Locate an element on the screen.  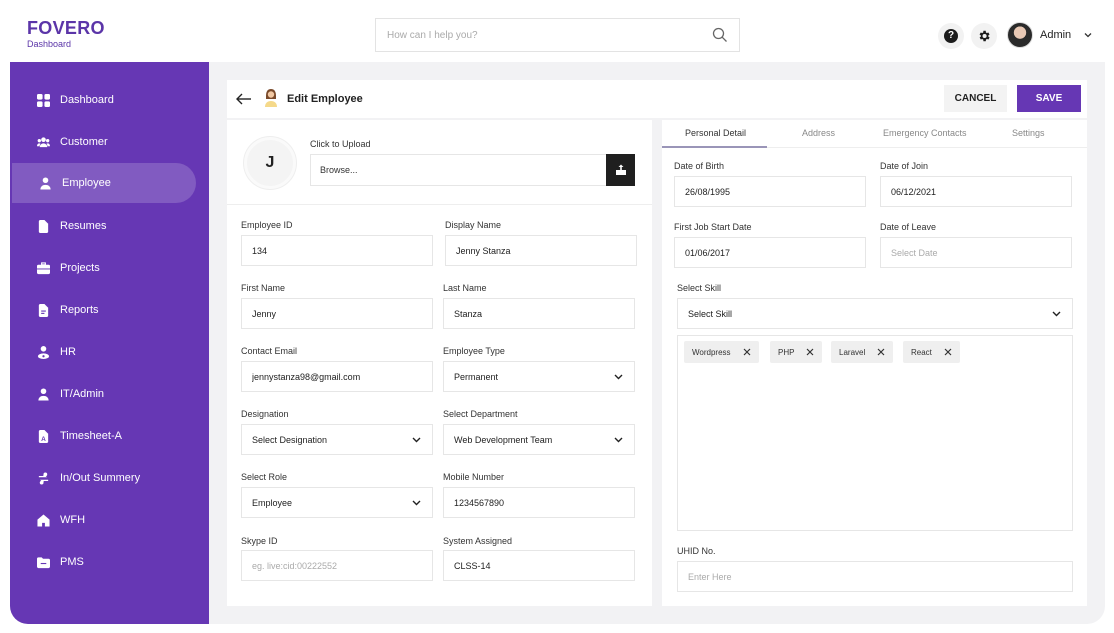
doj-value: 06/12/2021 is located at coordinates (914, 191).